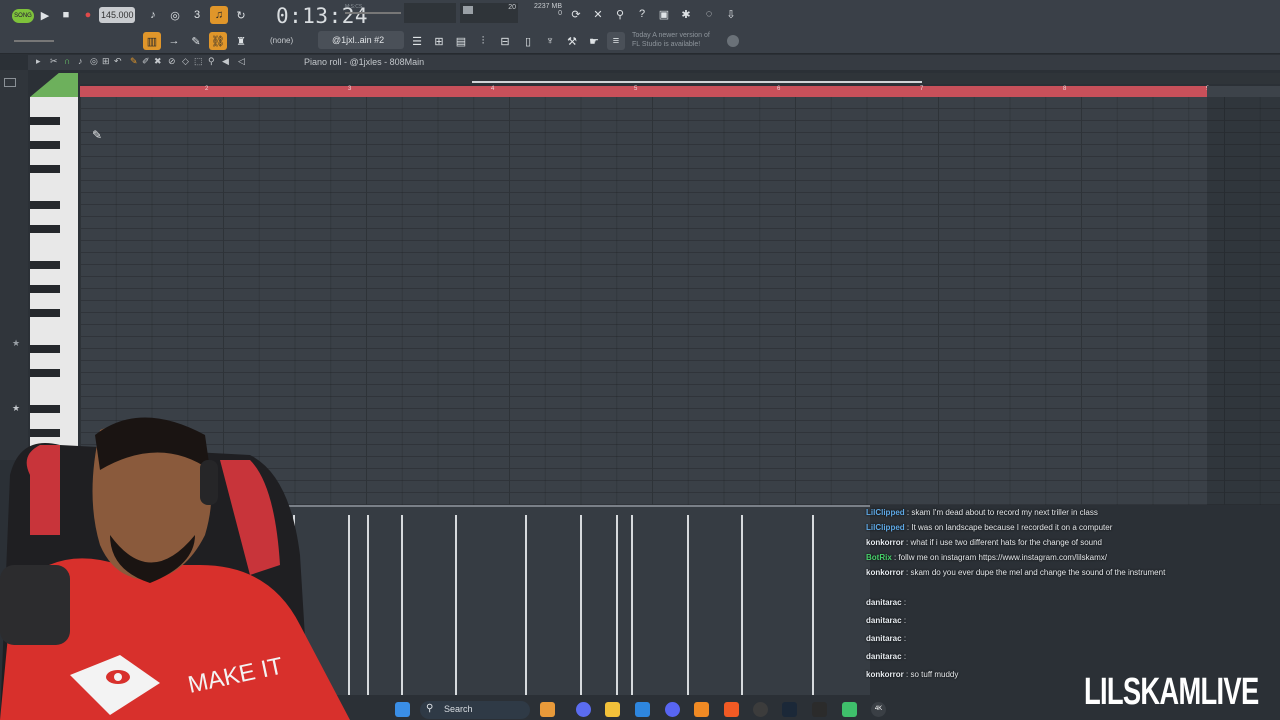  Describe the element at coordinates (219, 15) in the screenshot. I see `blend-notes-button: ♫` at that location.